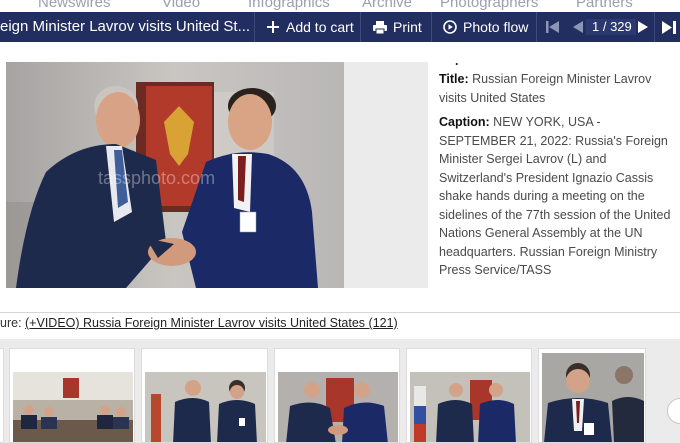  Describe the element at coordinates (13, 323) in the screenshot. I see `feature-prefix: ure:` at that location.